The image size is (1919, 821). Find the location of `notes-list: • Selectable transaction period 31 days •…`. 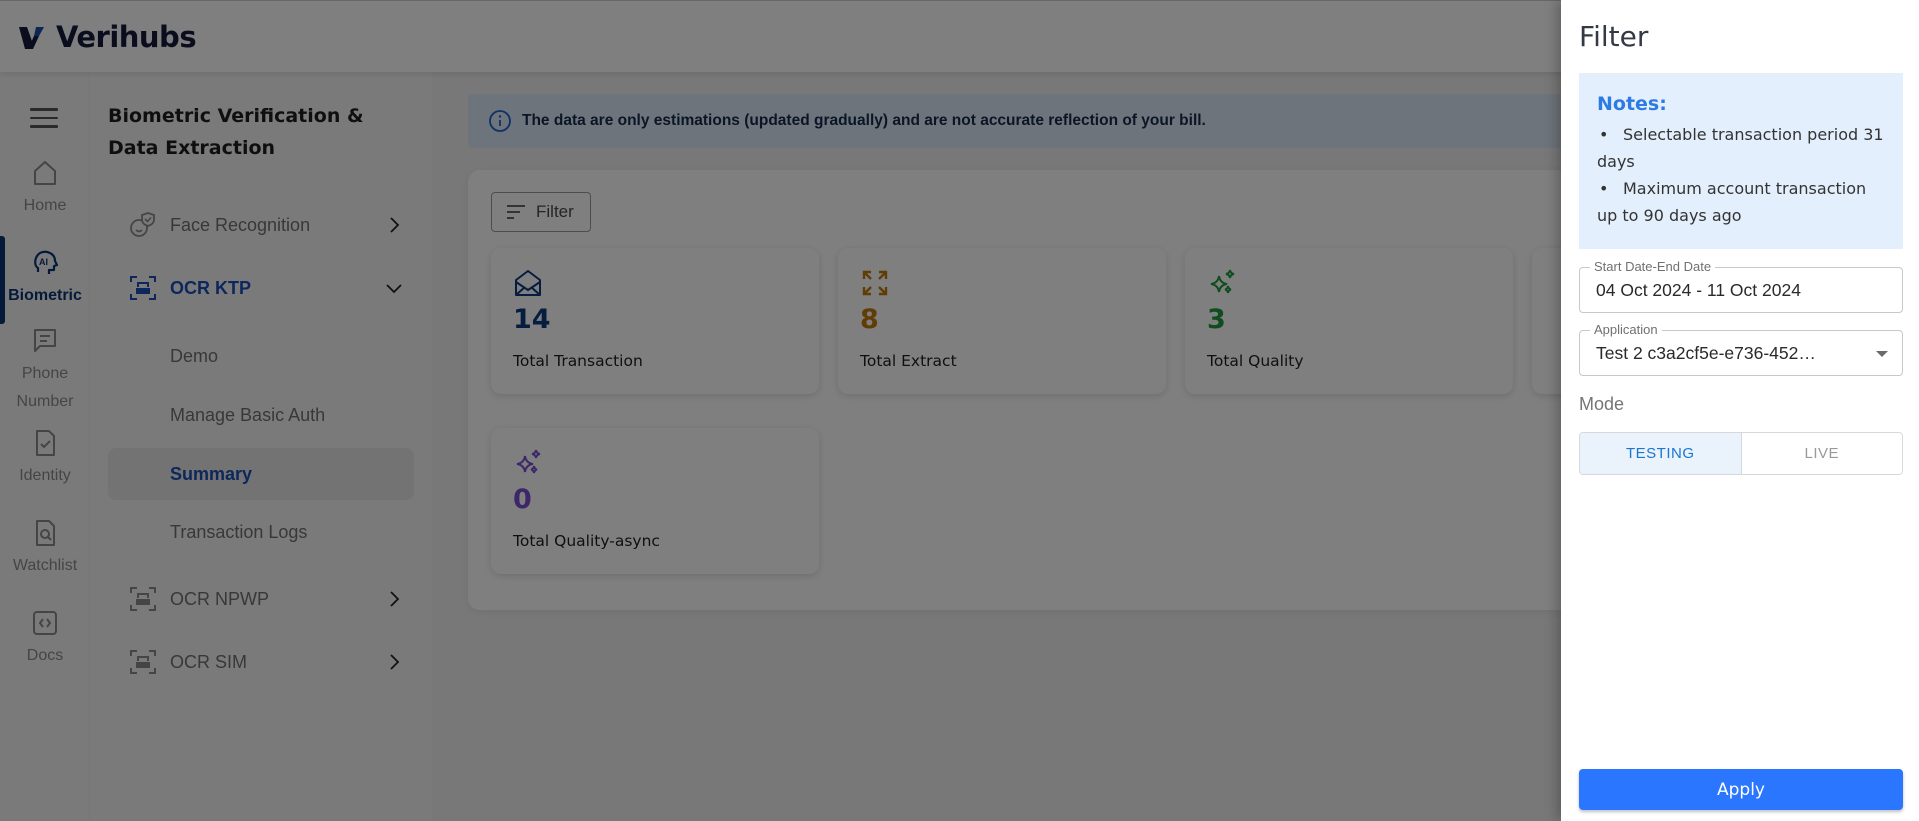

notes-list: • Selectable transaction period 31 days •… is located at coordinates (1741, 175).